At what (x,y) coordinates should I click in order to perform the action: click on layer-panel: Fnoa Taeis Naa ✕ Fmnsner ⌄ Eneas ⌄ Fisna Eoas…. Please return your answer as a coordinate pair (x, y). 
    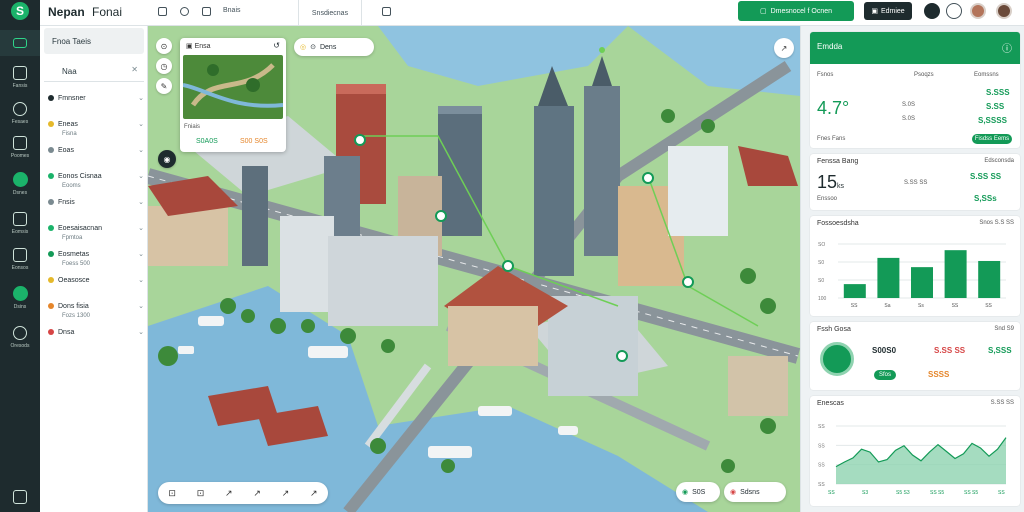
    Looking at the image, I should click on (94, 269).